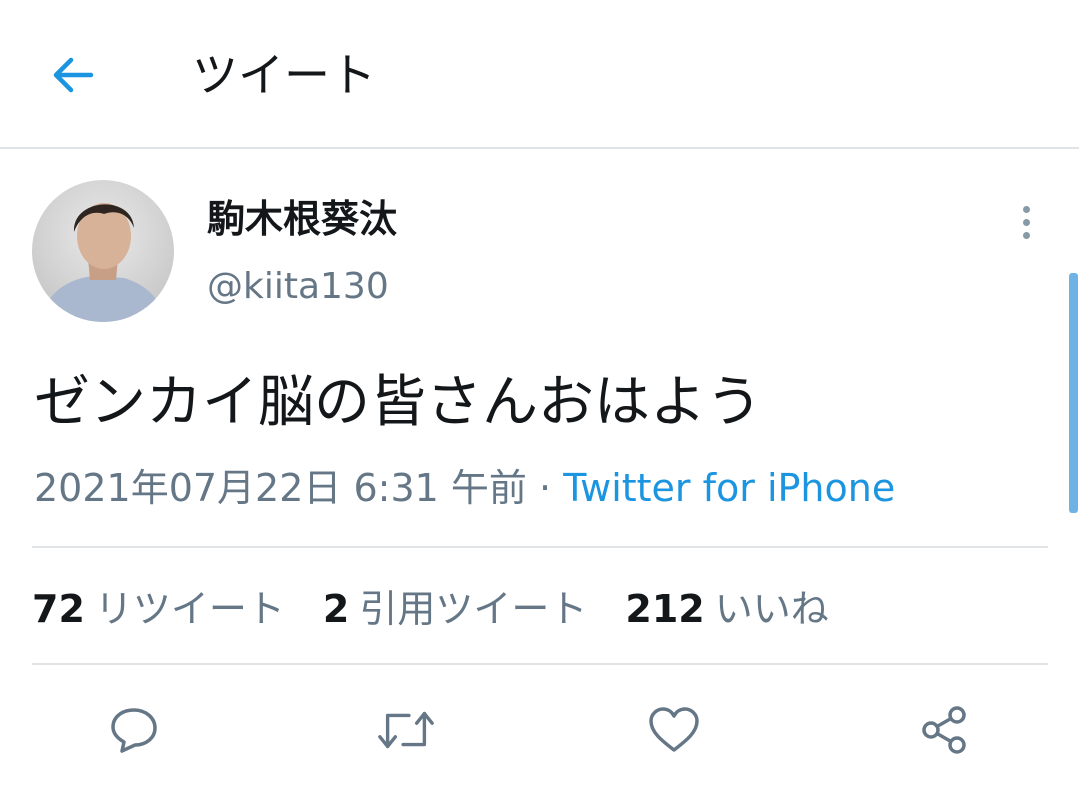  I want to click on tweet-source-link: Twitter for iPhone, so click(729, 488).